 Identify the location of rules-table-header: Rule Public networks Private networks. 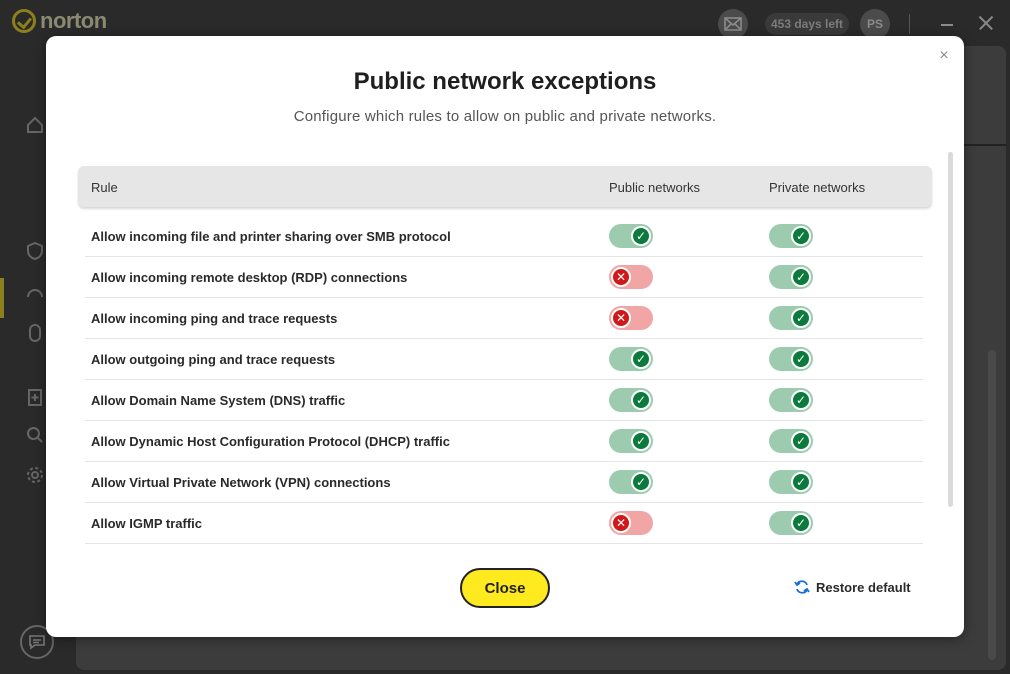
(505, 186).